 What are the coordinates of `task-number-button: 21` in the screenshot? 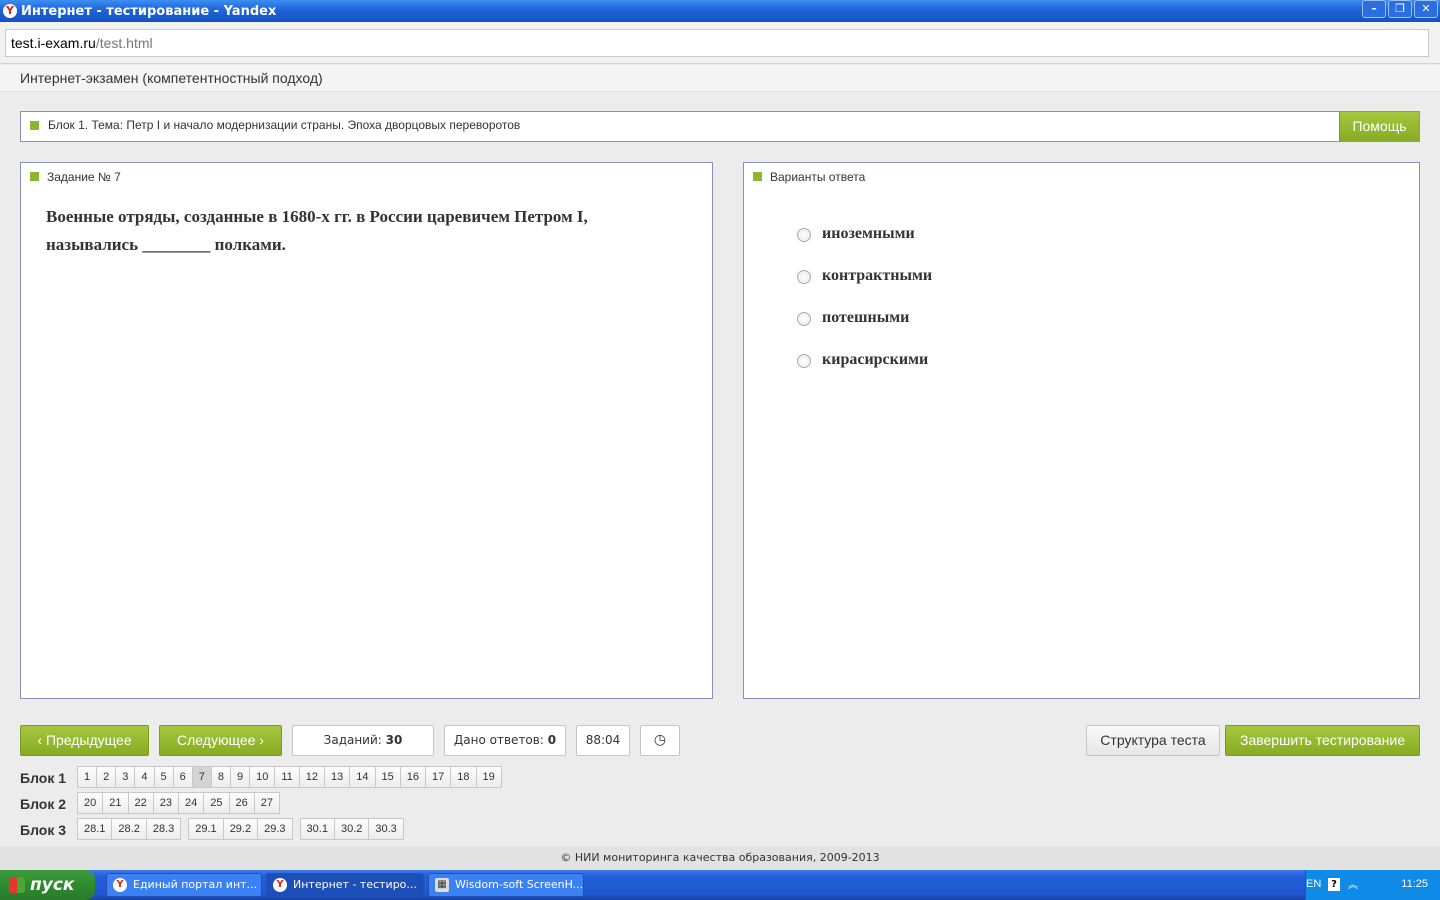 It's located at (115, 803).